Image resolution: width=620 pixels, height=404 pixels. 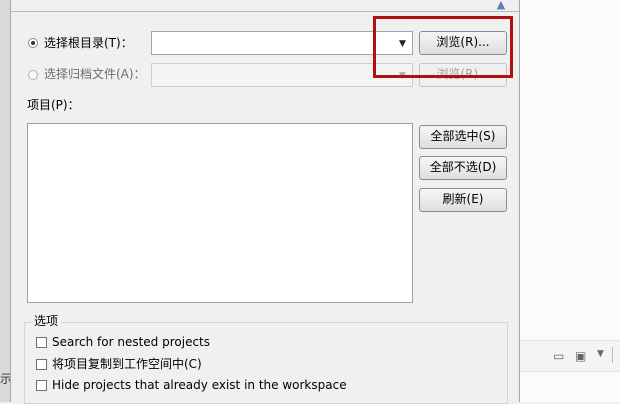 What do you see at coordinates (265, 11) in the screenshot?
I see `header-separator` at bounding box center [265, 11].